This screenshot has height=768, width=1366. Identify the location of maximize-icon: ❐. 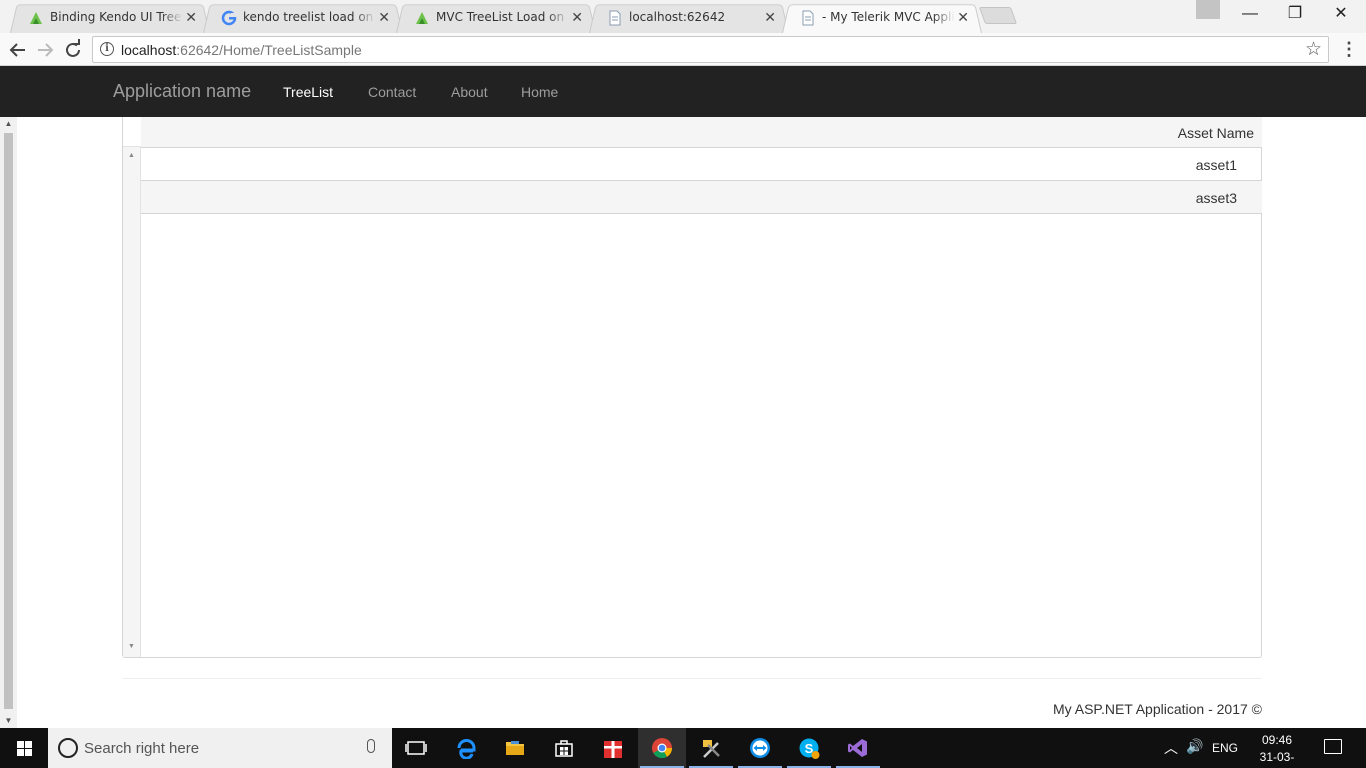
(1295, 15).